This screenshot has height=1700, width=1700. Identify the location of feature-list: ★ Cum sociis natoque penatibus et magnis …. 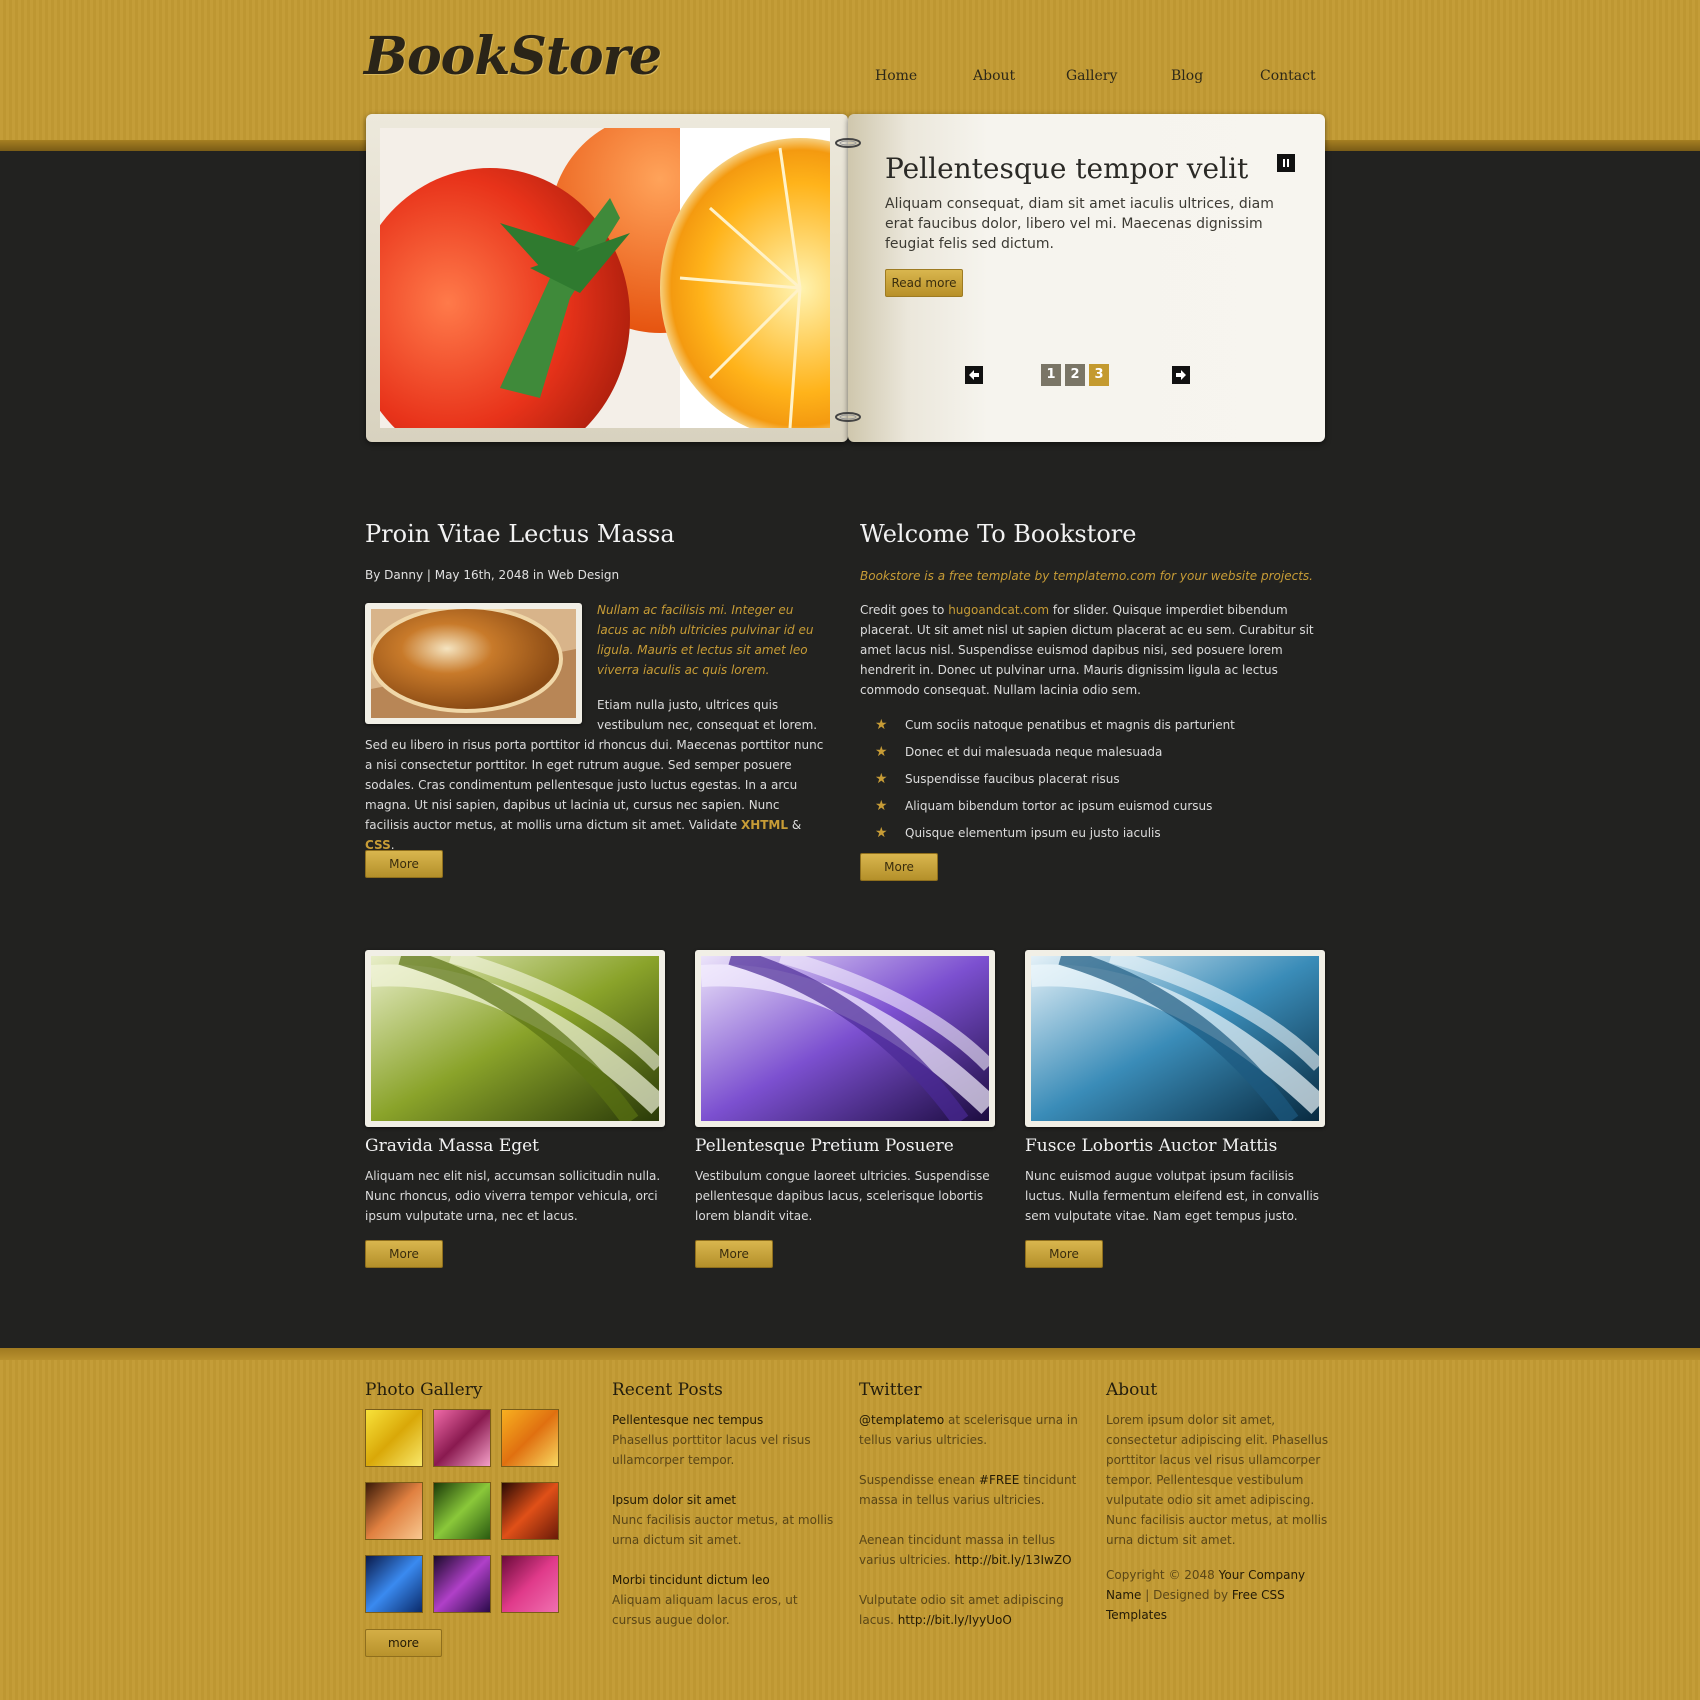
(1095, 779).